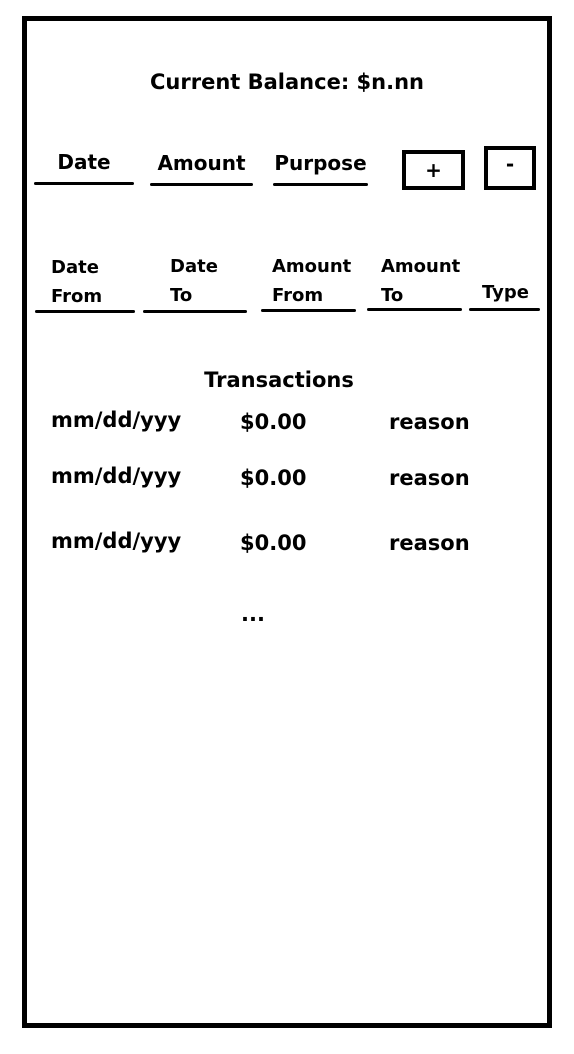 The height and width of the screenshot is (1054, 574). Describe the element at coordinates (194, 266) in the screenshot. I see `filter-date-to-line1: Date` at that location.